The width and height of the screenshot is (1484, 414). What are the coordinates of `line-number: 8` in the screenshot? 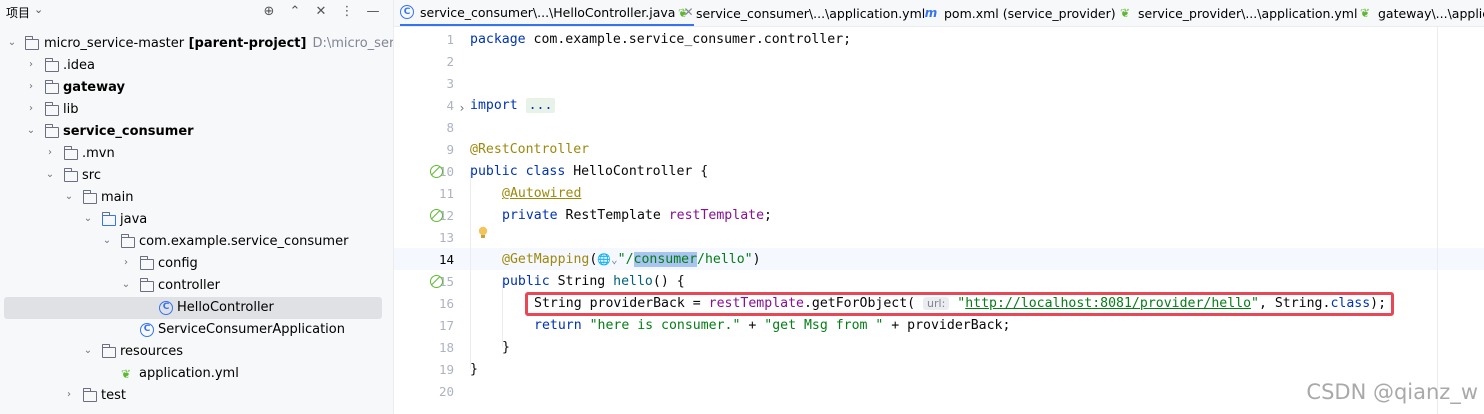 It's located at (450, 127).